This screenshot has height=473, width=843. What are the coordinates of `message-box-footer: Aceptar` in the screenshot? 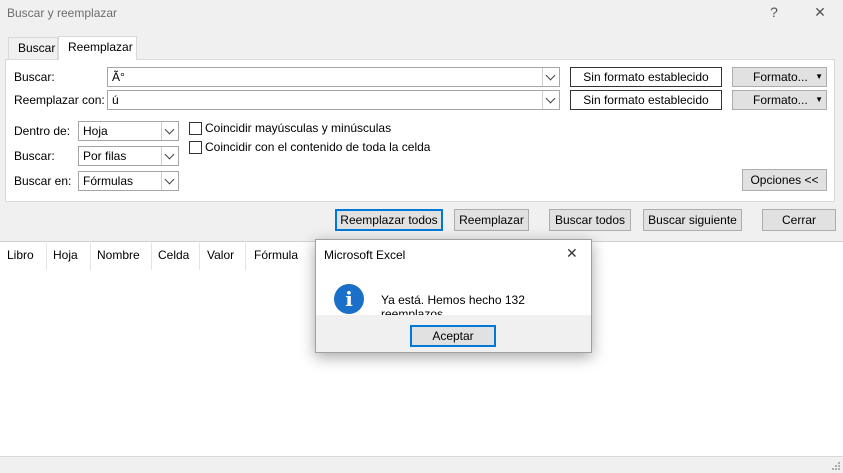 It's located at (453, 333).